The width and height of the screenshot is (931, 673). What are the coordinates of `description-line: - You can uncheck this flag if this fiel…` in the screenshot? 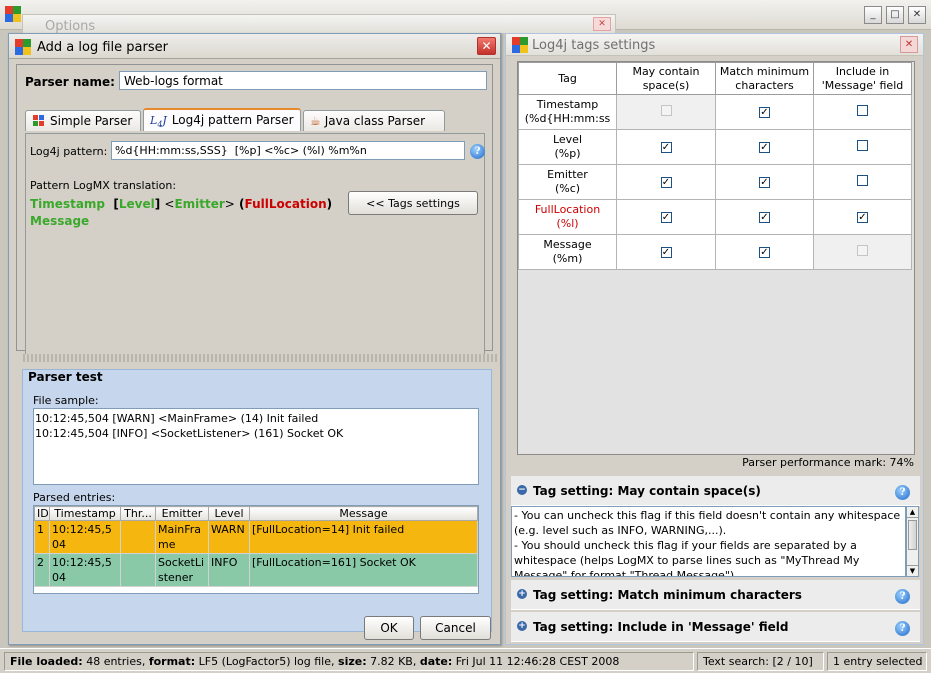 It's located at (707, 543).